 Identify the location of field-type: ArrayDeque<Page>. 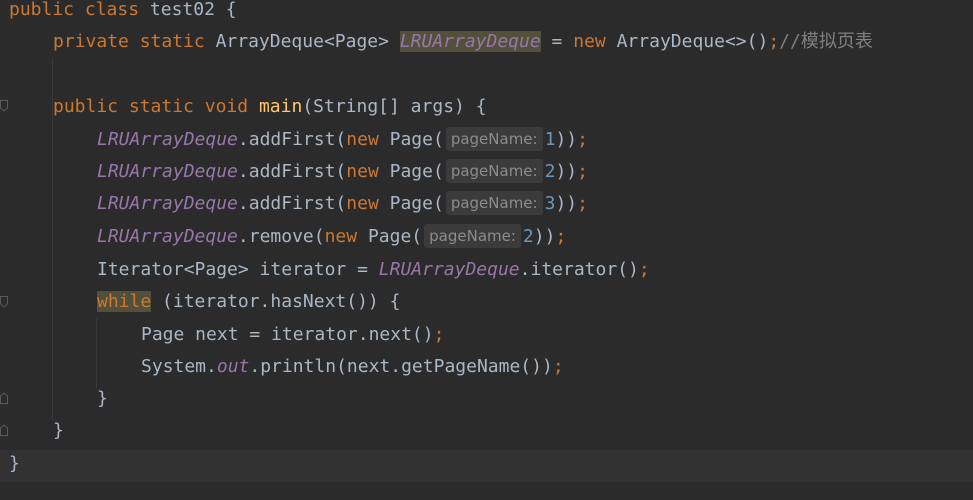
(302, 41).